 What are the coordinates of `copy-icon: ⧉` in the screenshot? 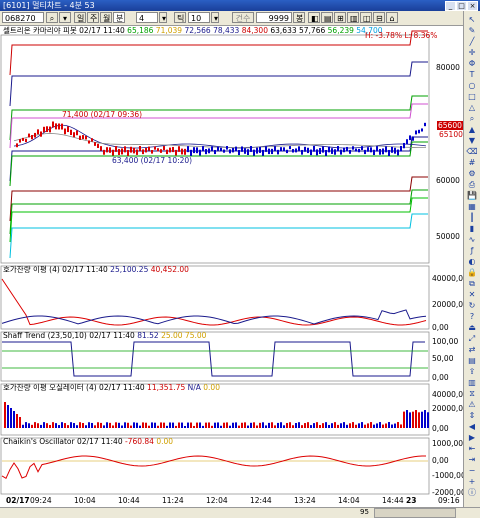 It's located at (472, 283).